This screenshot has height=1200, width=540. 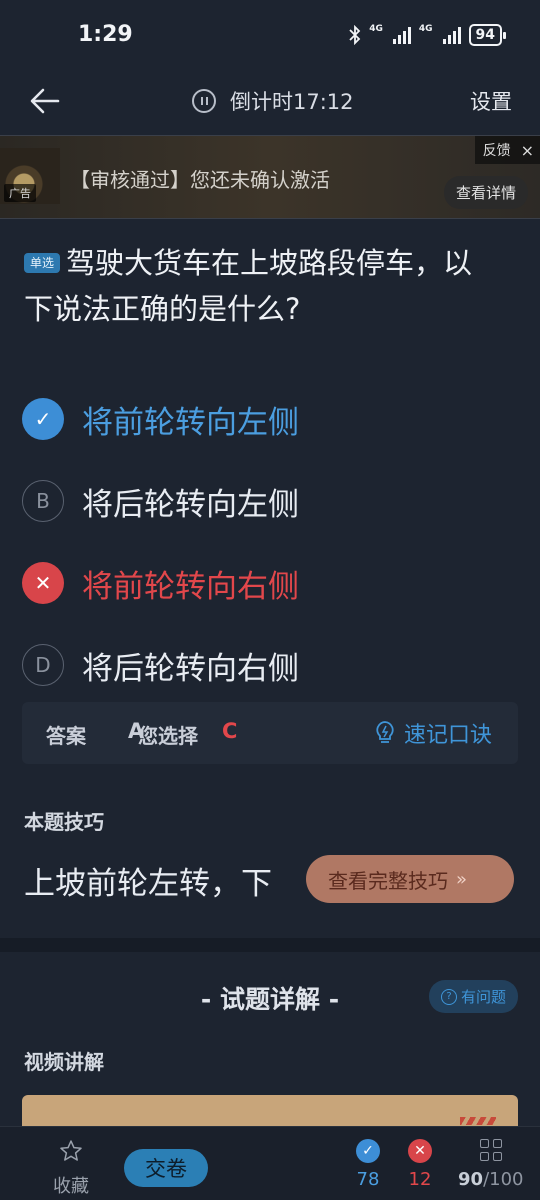 What do you see at coordinates (292, 102) in the screenshot?
I see `countdown-text: 倒计时17:12` at bounding box center [292, 102].